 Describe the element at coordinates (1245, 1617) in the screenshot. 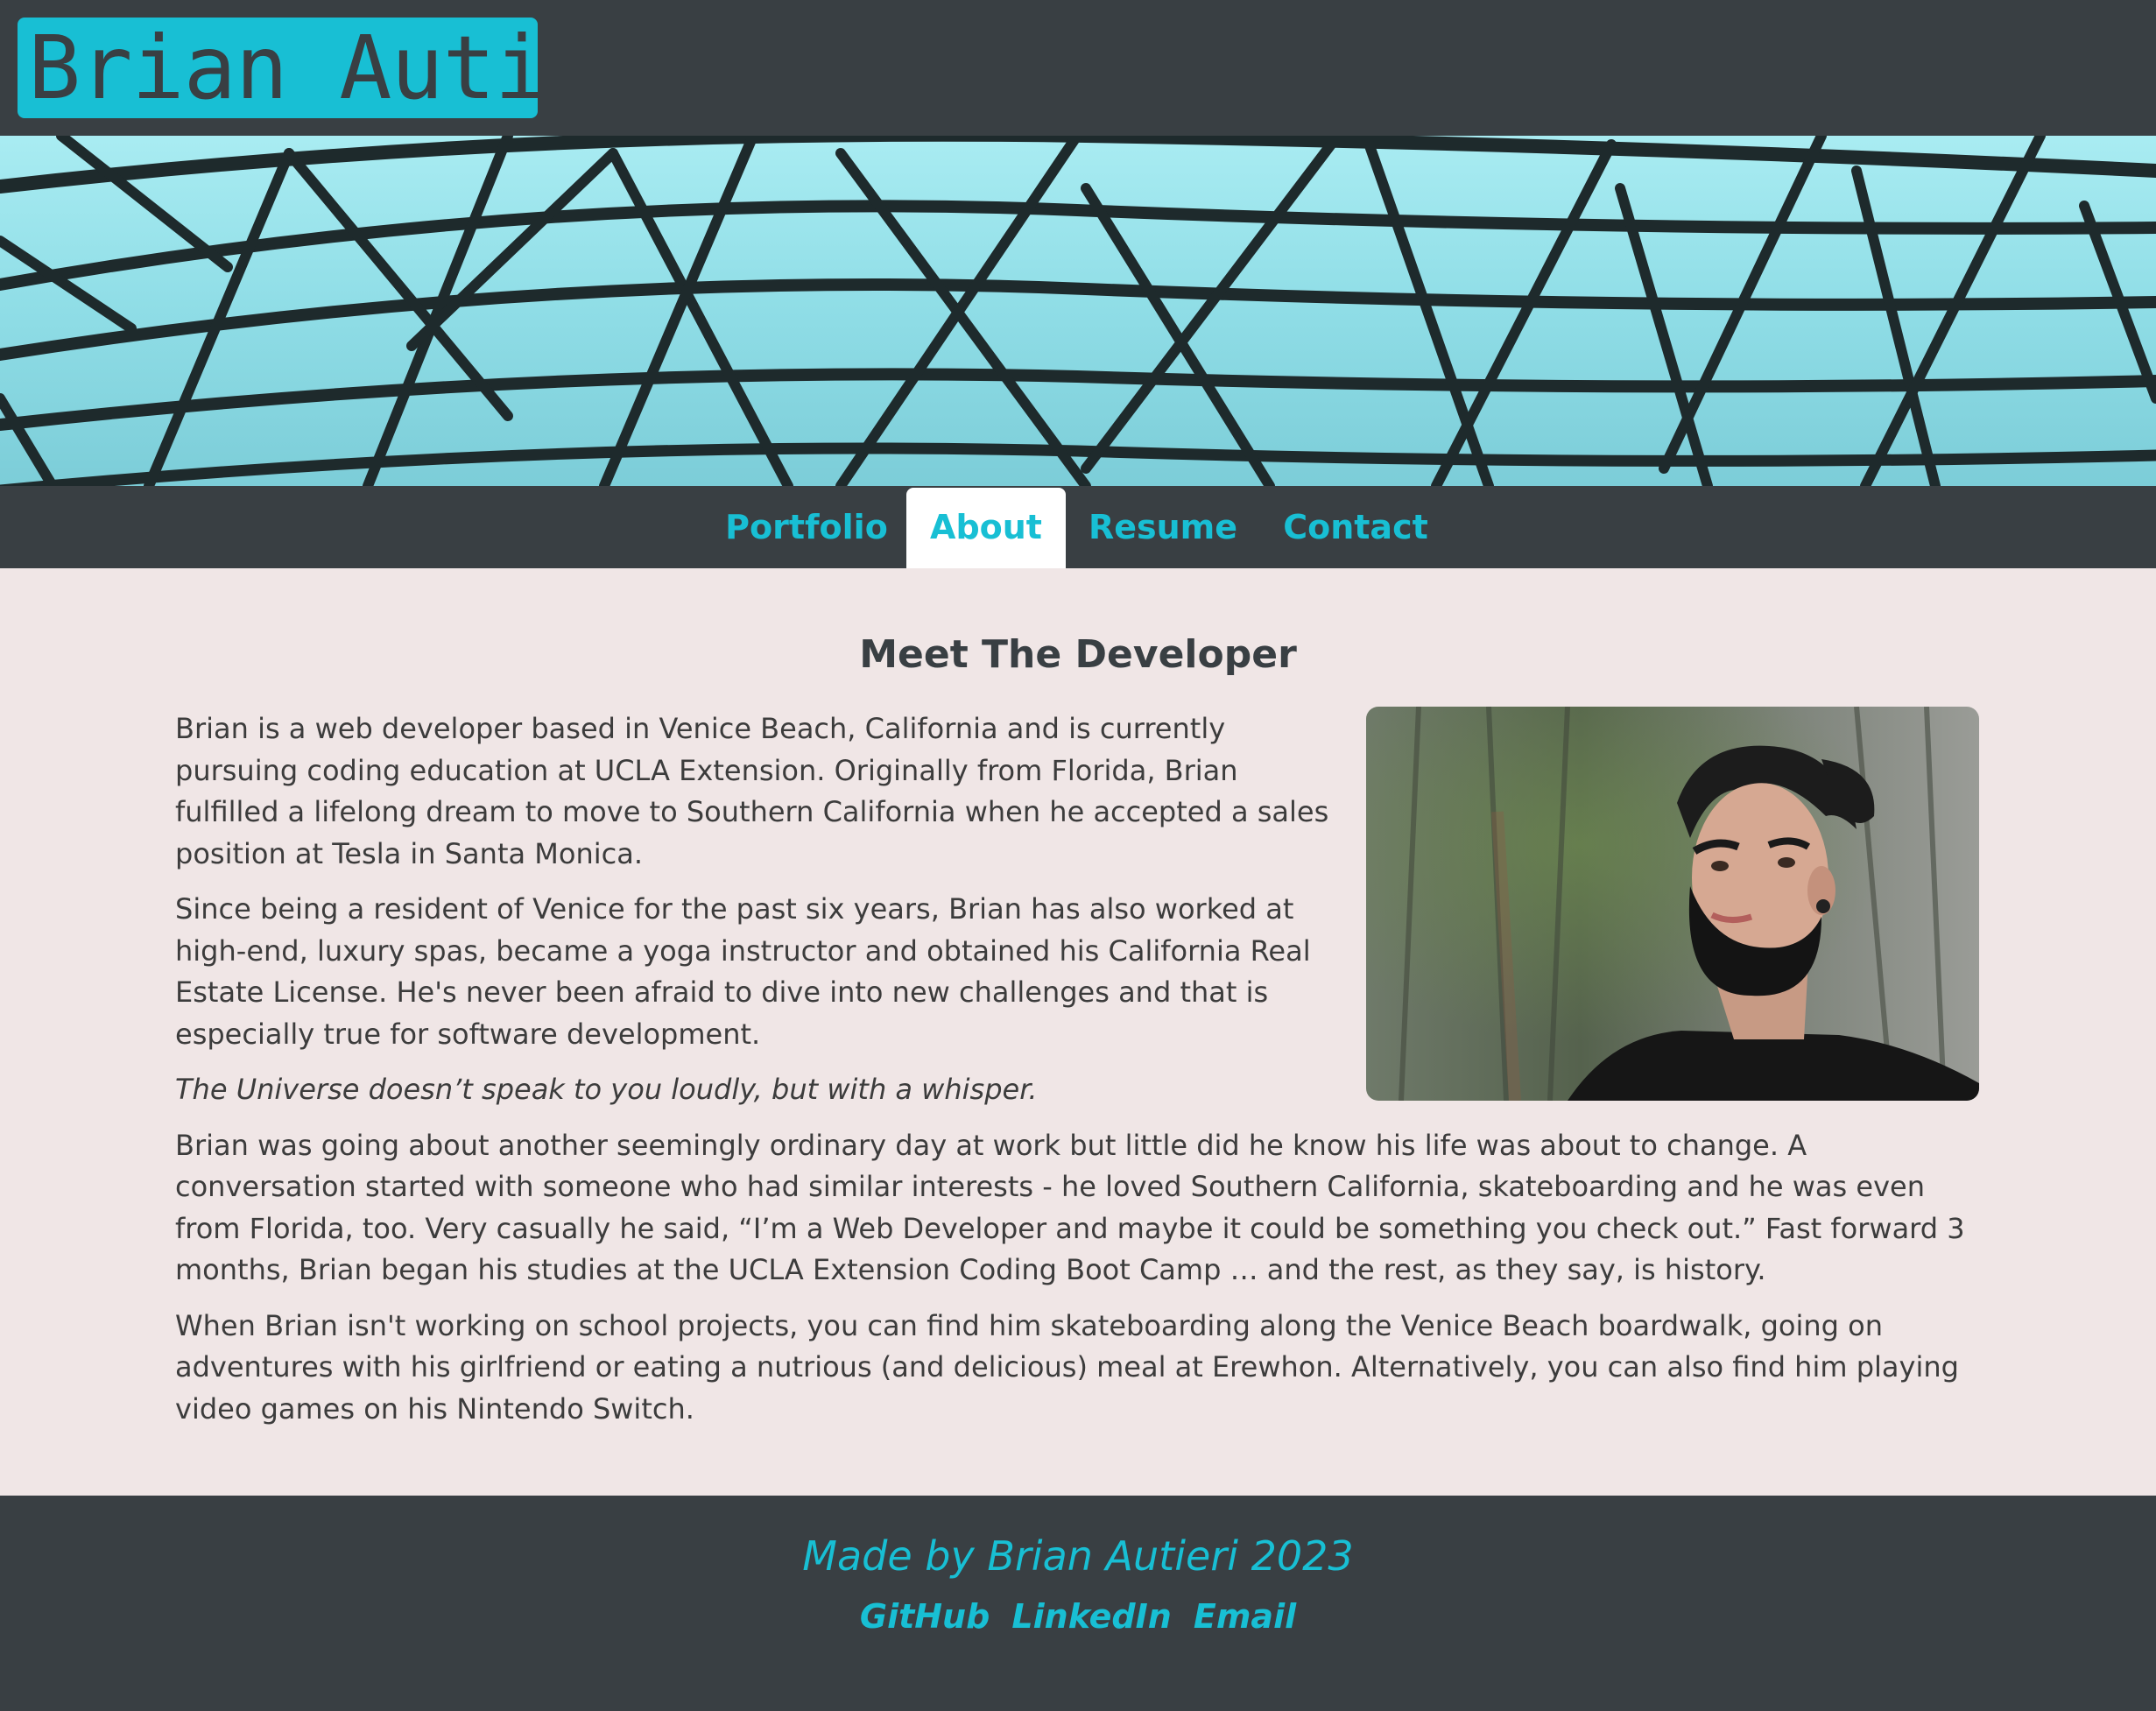

I see `email-link: Email` at that location.